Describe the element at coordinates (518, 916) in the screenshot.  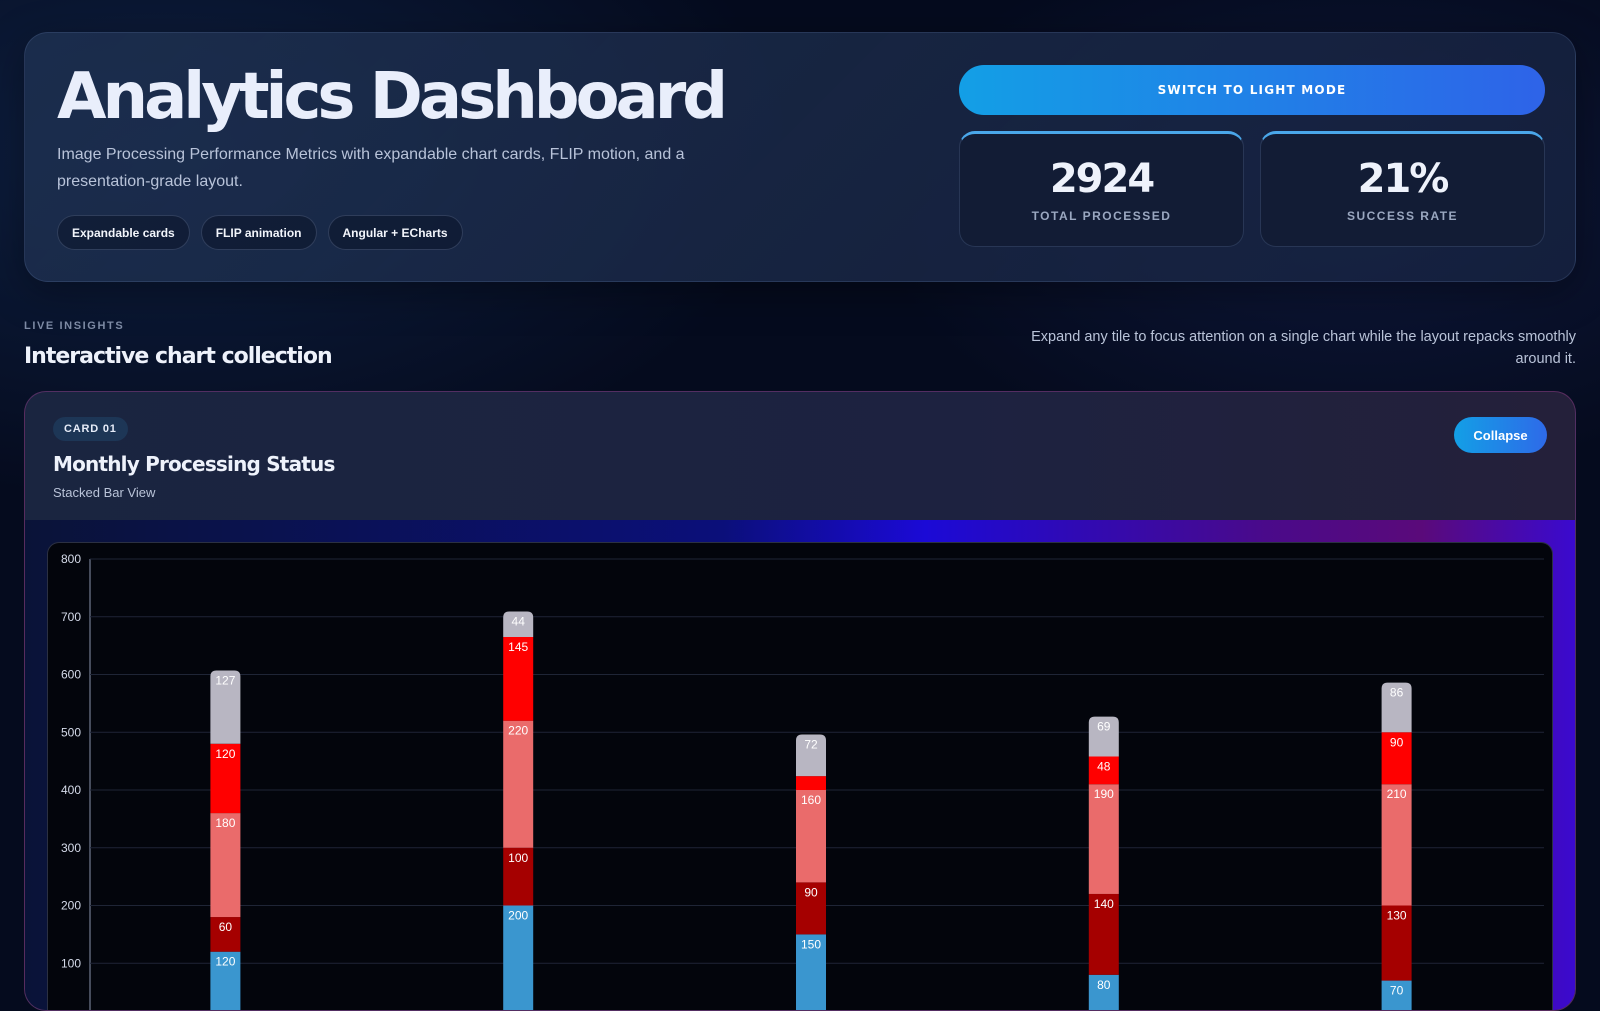
I see `data-label: 200` at that location.